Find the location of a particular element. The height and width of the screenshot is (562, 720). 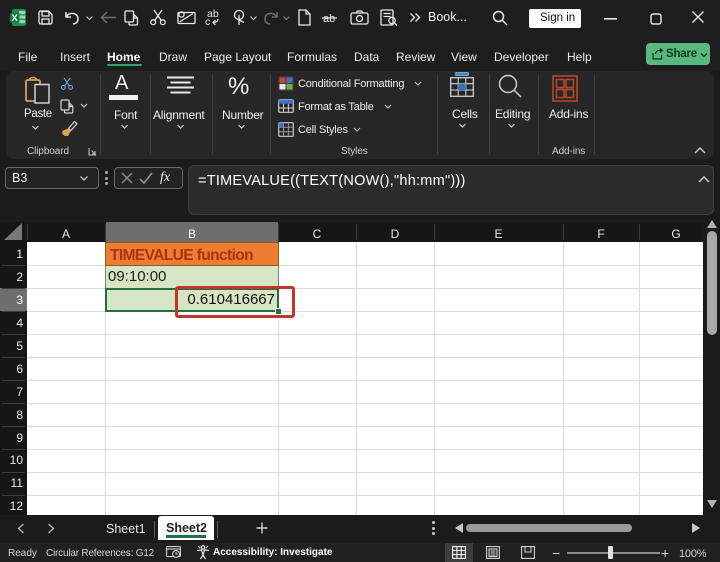

svg-text: ab is located at coordinates (329, 19).